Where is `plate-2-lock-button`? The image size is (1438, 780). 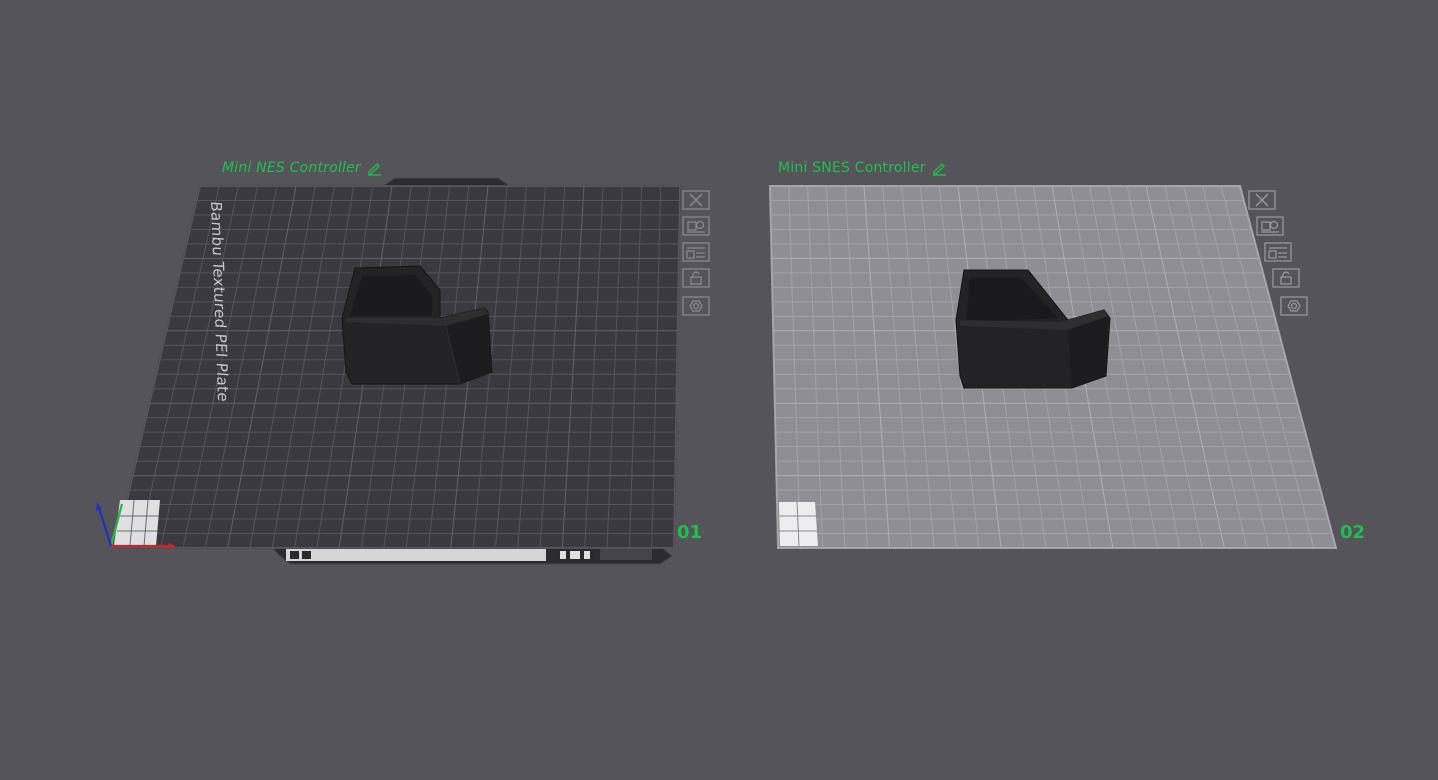 plate-2-lock-button is located at coordinates (1286, 278).